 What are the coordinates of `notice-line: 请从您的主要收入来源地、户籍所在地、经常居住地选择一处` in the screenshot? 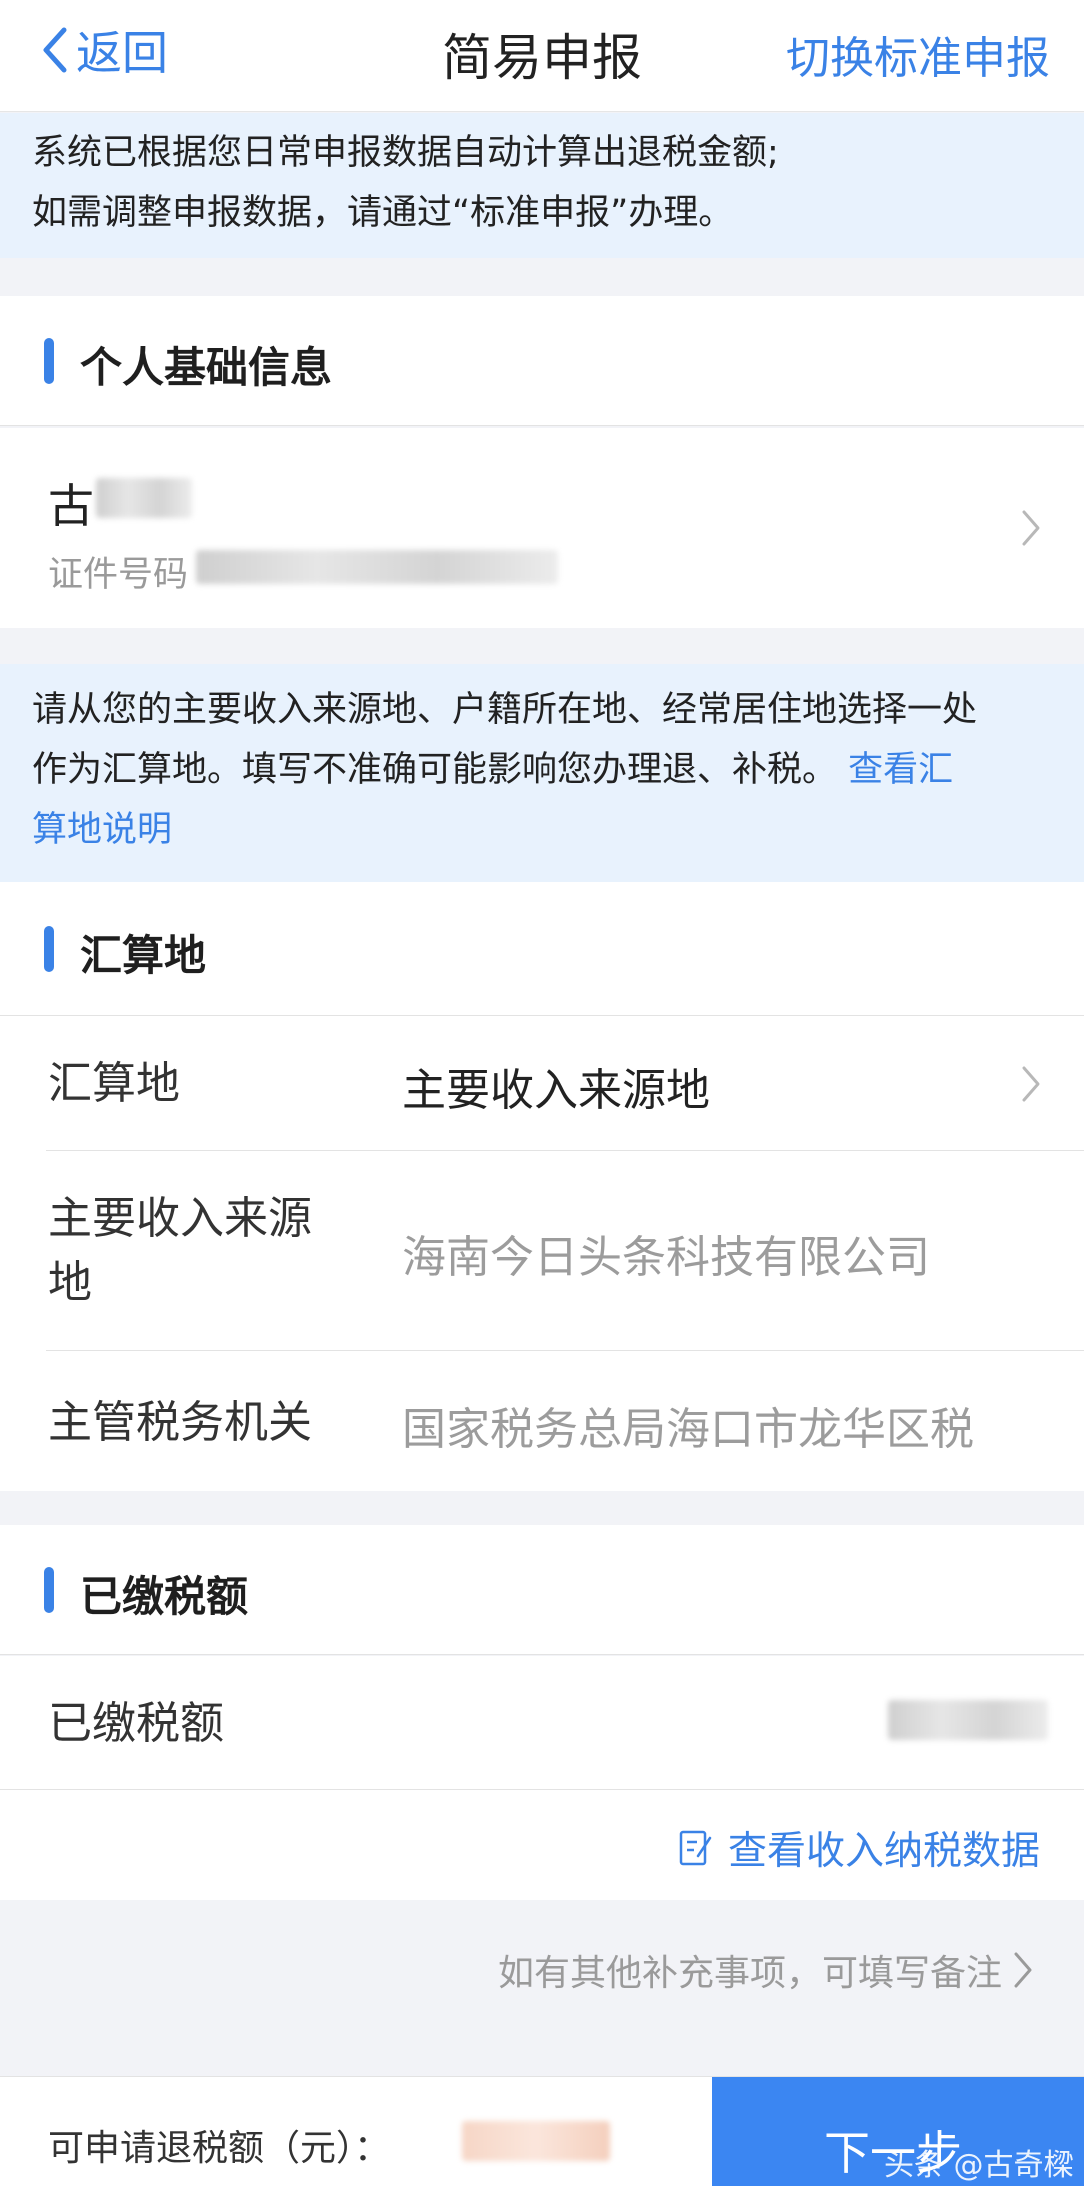 It's located at (505, 710).